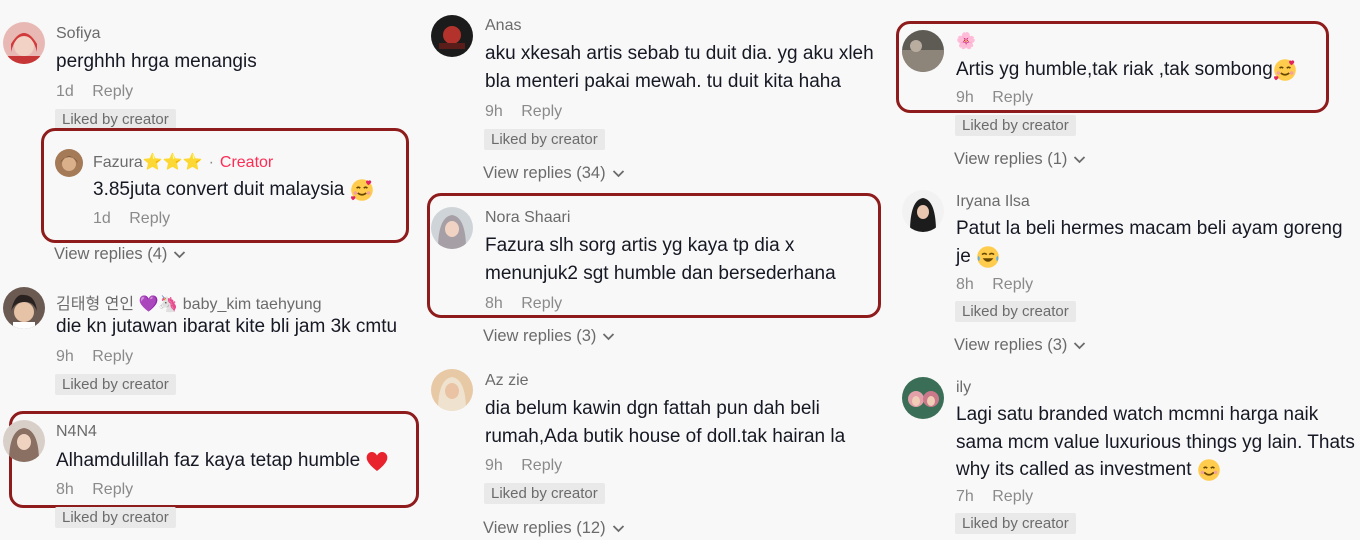 Image resolution: width=1360 pixels, height=540 pixels. What do you see at coordinates (993, 202) in the screenshot?
I see `username: Iryana Ilsa` at bounding box center [993, 202].